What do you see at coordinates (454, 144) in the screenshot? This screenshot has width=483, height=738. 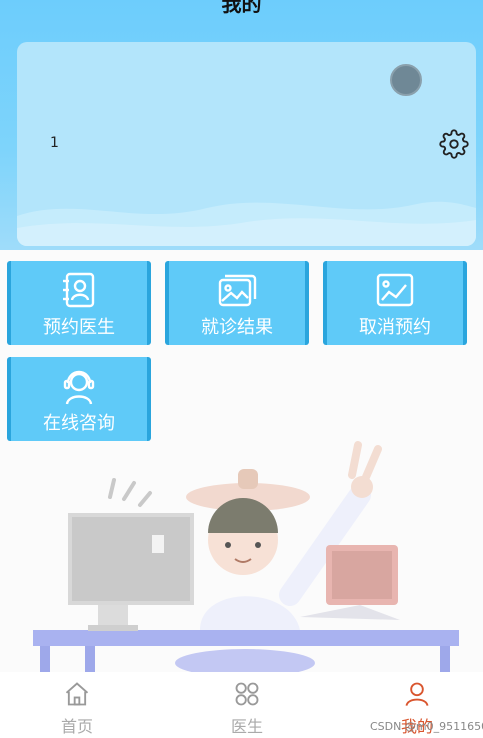 I see `settings-gear-icon` at bounding box center [454, 144].